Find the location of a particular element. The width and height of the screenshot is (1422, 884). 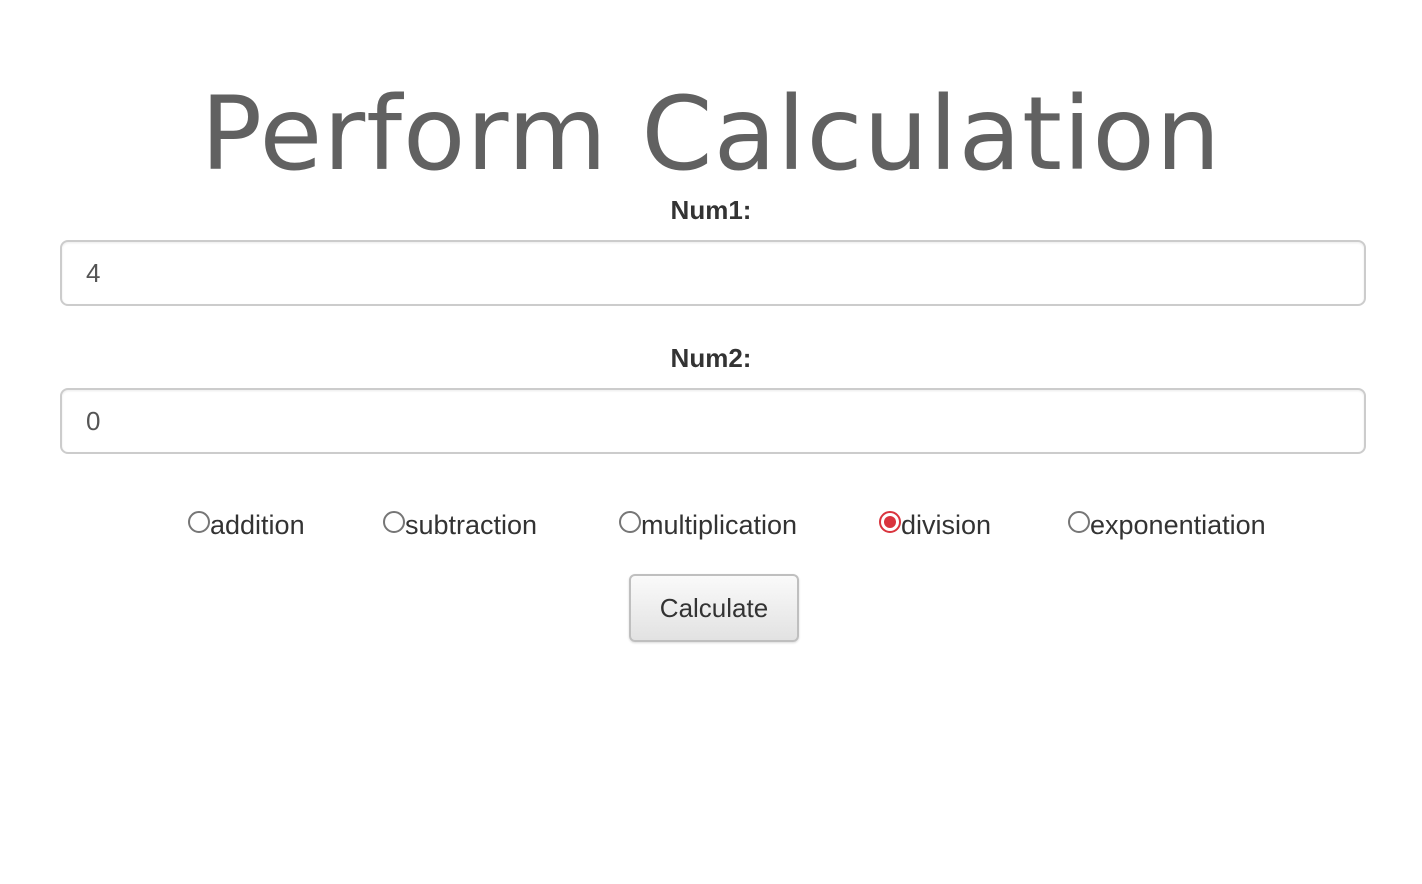

radio-multiplication is located at coordinates (630, 522).